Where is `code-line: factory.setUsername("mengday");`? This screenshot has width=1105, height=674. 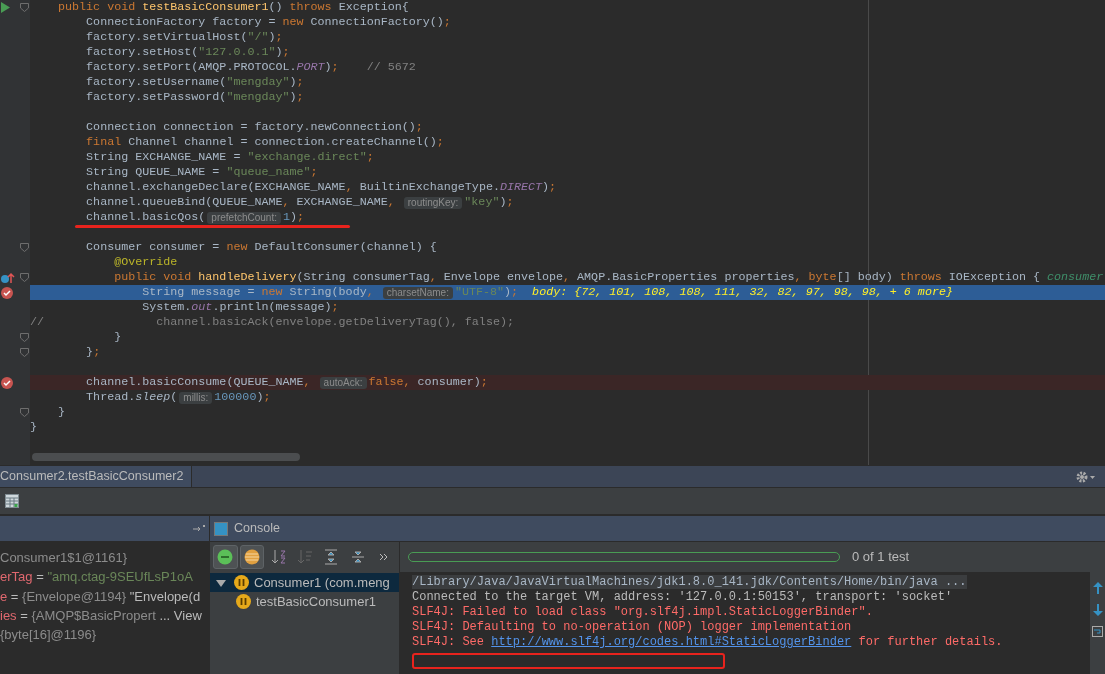
code-line: factory.setUsername("mengday"); is located at coordinates (194, 82).